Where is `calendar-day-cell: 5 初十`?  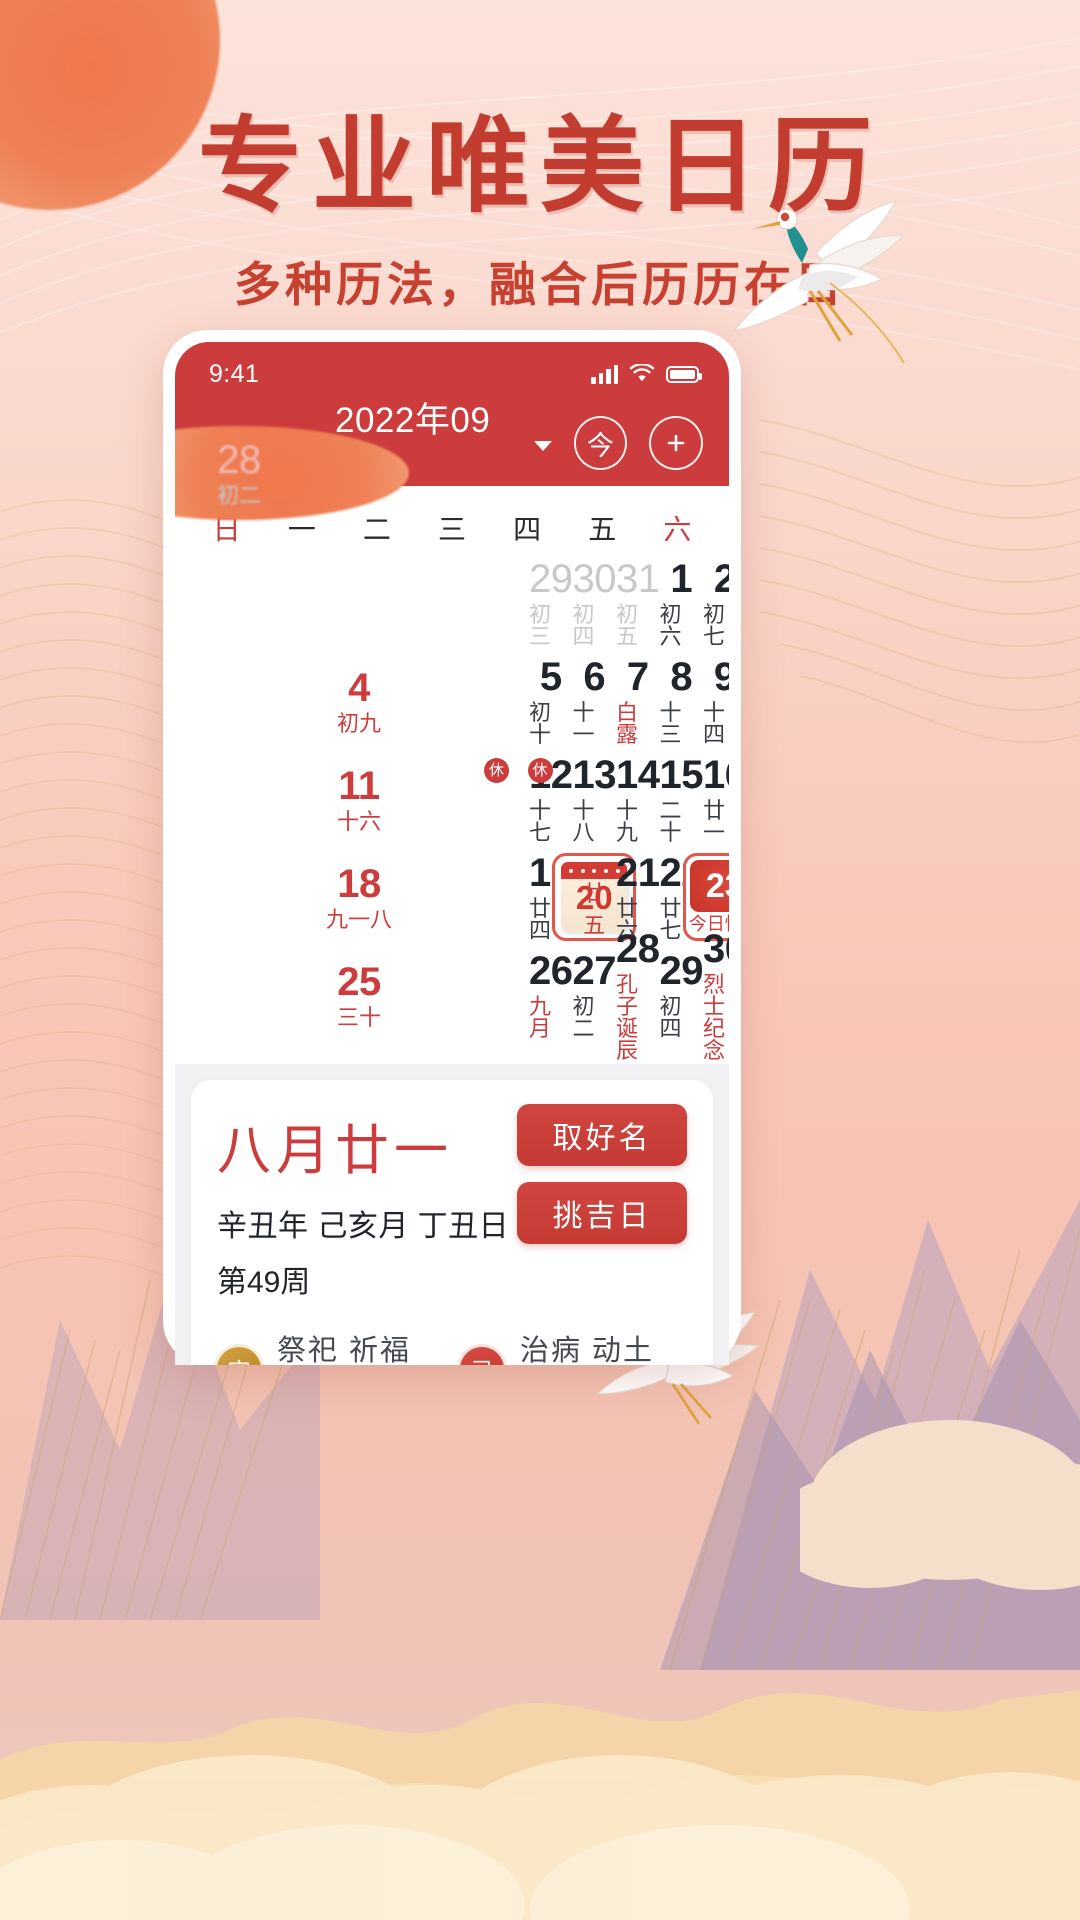
calendar-day-cell: 5 初十 is located at coordinates (551, 701).